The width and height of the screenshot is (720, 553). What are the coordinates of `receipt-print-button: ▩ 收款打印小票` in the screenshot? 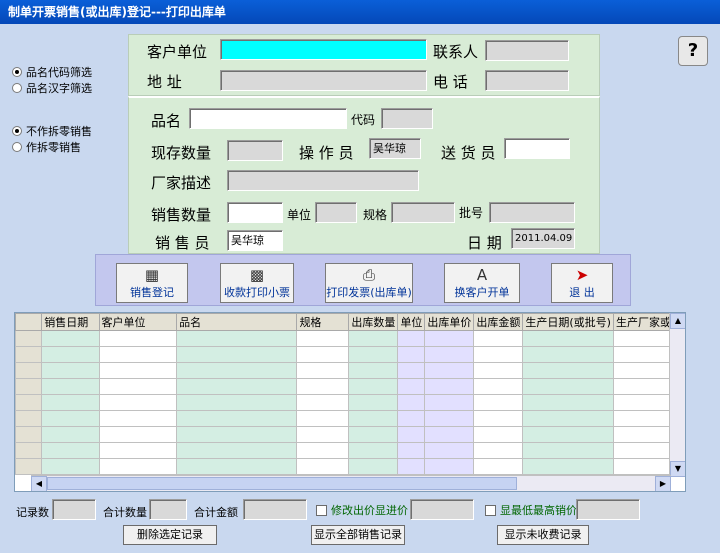 It's located at (257, 283).